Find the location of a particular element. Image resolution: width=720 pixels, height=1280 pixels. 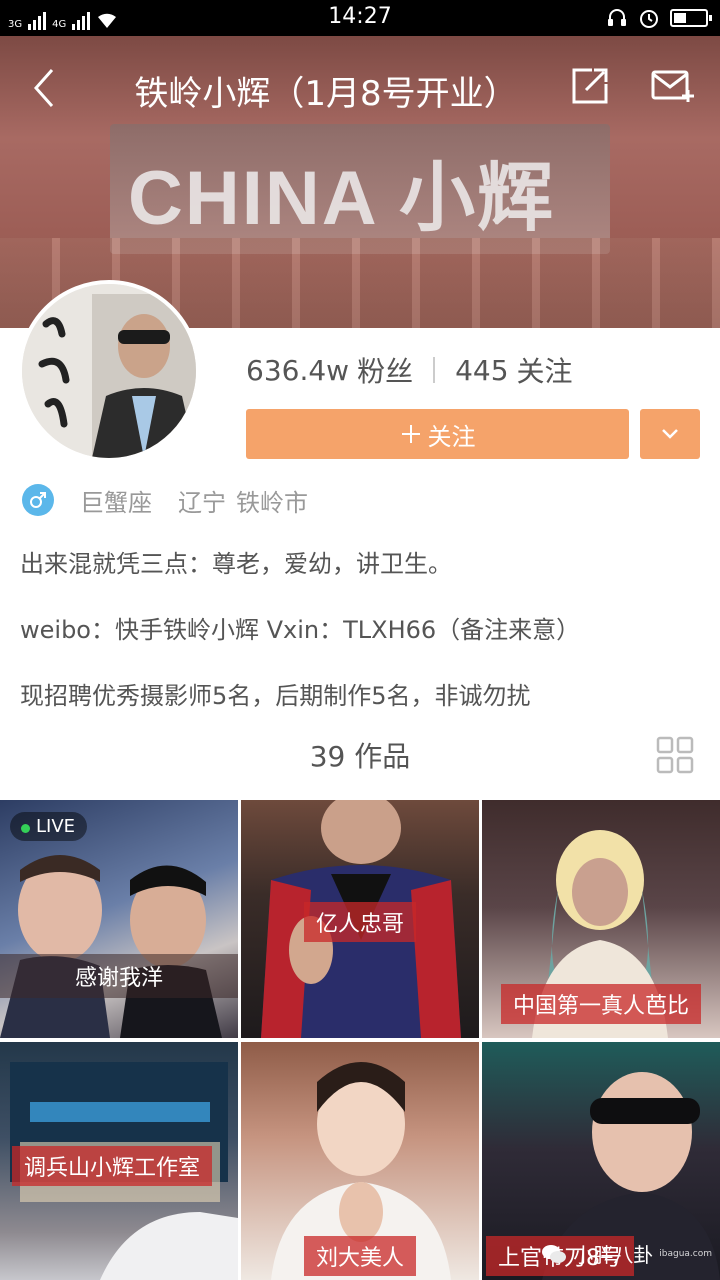

follow-button-label: 关注 is located at coordinates (451, 437).